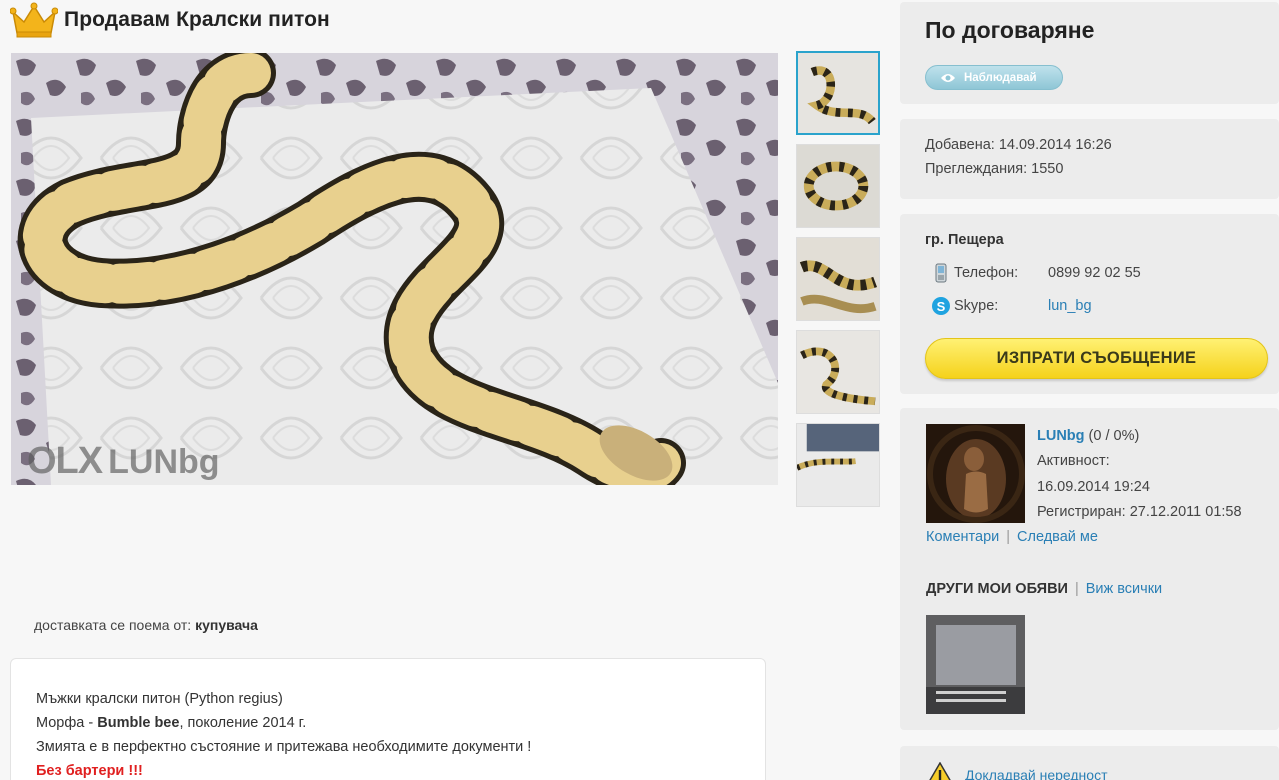 This screenshot has height=780, width=1279. Describe the element at coordinates (1018, 145) in the screenshot. I see `added-date: Добавена: 14.09.2014 16:26` at that location.